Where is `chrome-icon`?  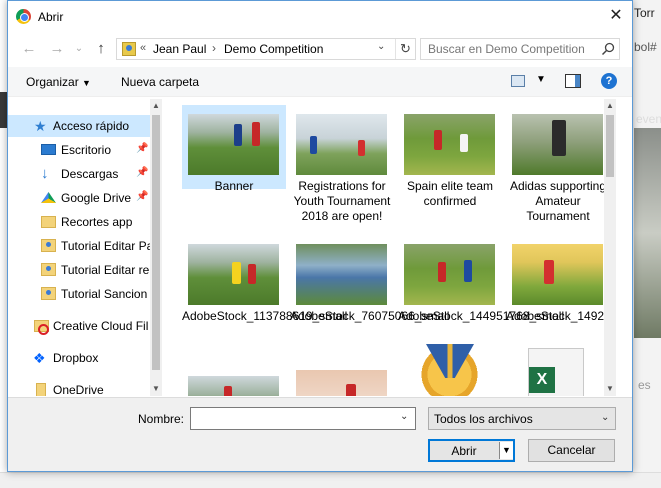
chrome-icon is located at coordinates (23, 16).